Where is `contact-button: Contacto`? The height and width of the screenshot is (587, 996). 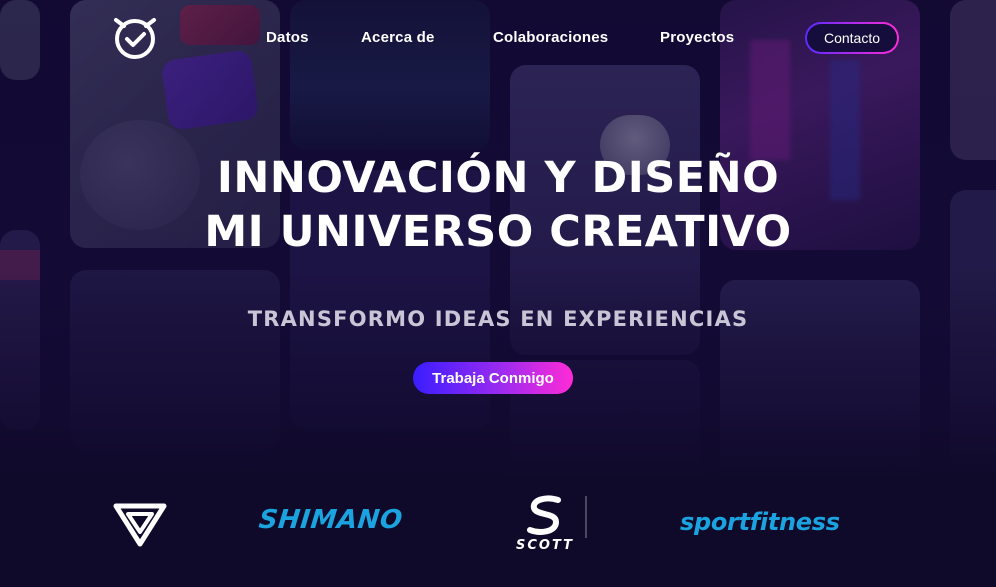 contact-button: Contacto is located at coordinates (852, 38).